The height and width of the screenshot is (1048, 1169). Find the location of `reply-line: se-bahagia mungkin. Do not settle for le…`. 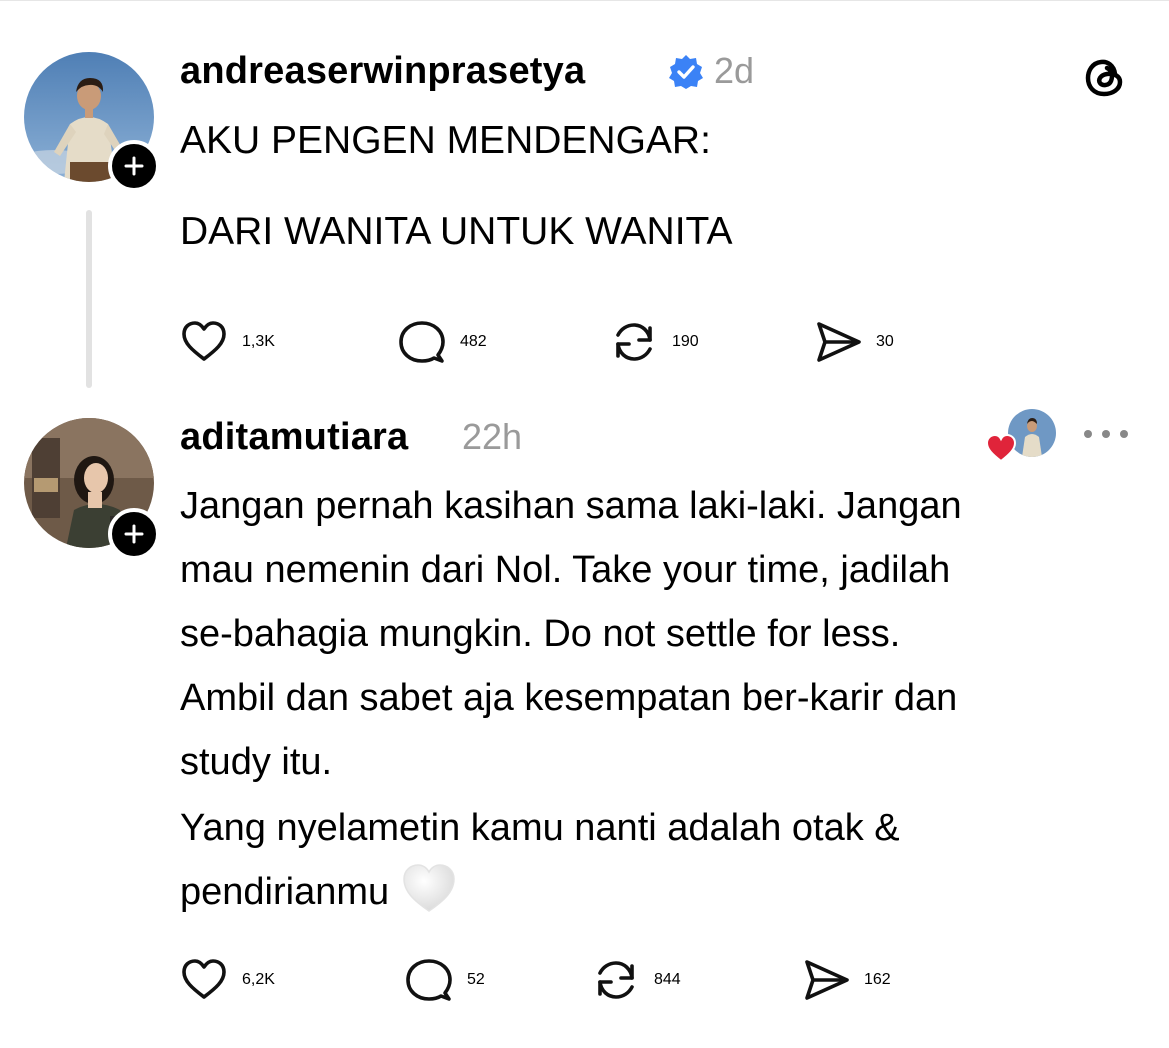

reply-line: se-bahagia mungkin. Do not settle for le… is located at coordinates (540, 634).